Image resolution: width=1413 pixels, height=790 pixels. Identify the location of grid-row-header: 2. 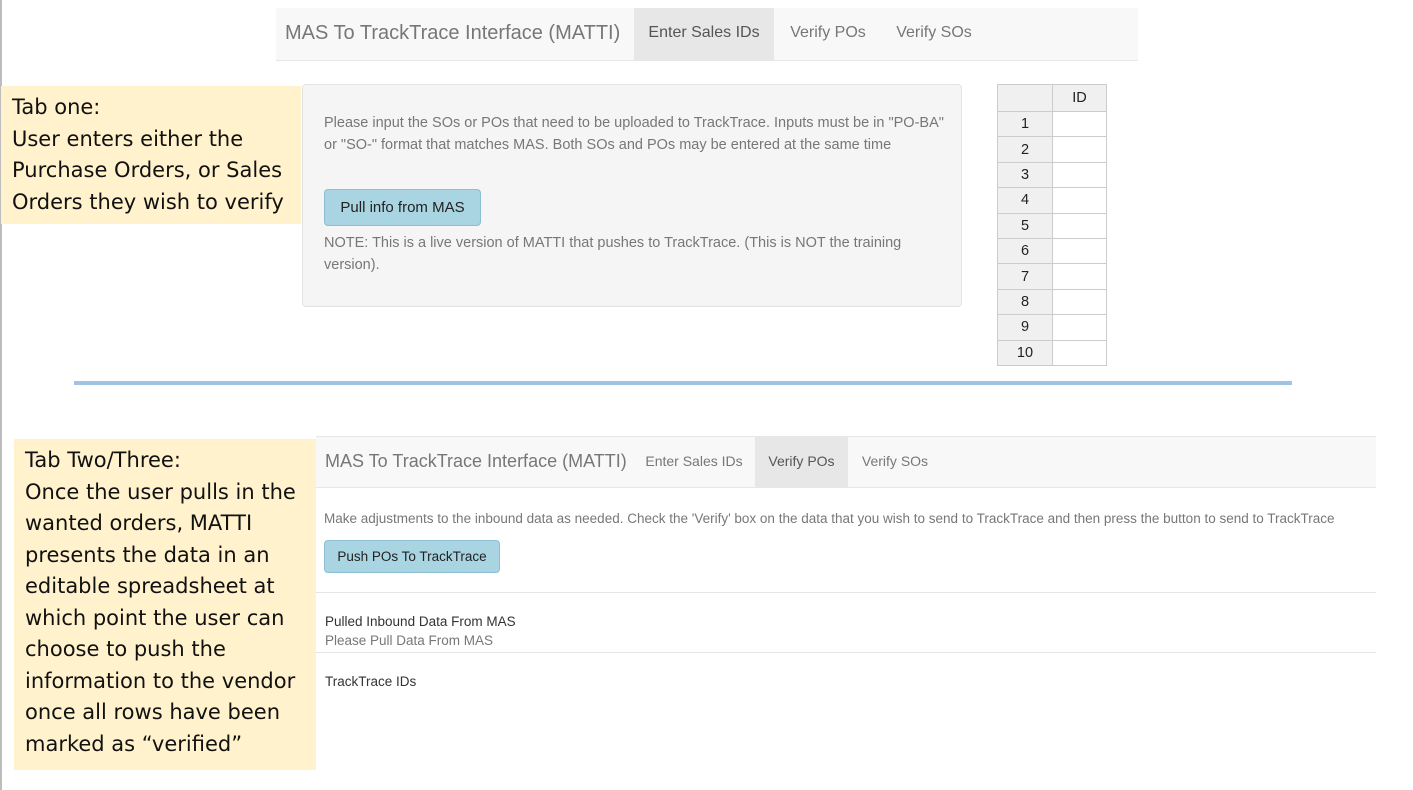
(1025, 149).